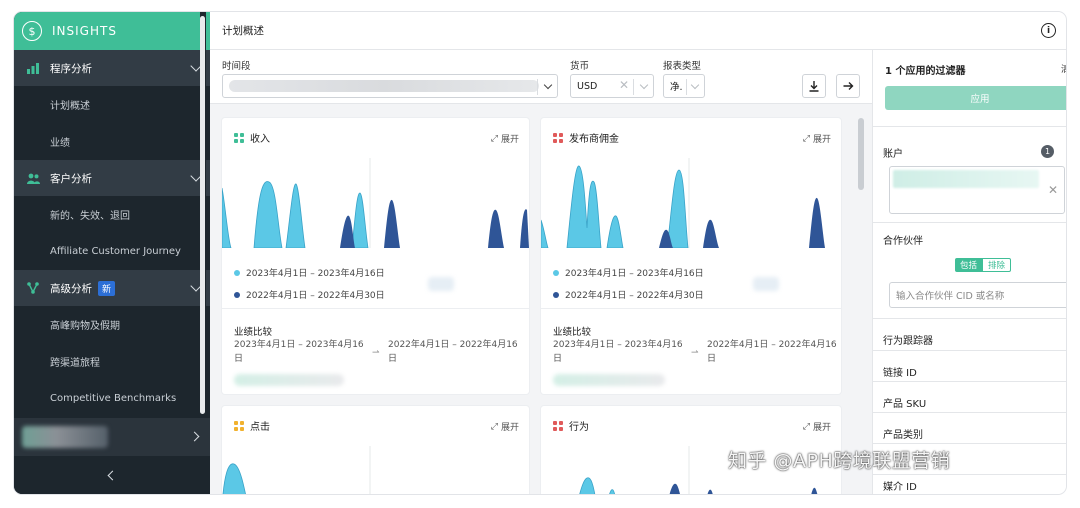 This screenshot has width=1080, height=508. I want to click on account-chip, so click(966, 179).